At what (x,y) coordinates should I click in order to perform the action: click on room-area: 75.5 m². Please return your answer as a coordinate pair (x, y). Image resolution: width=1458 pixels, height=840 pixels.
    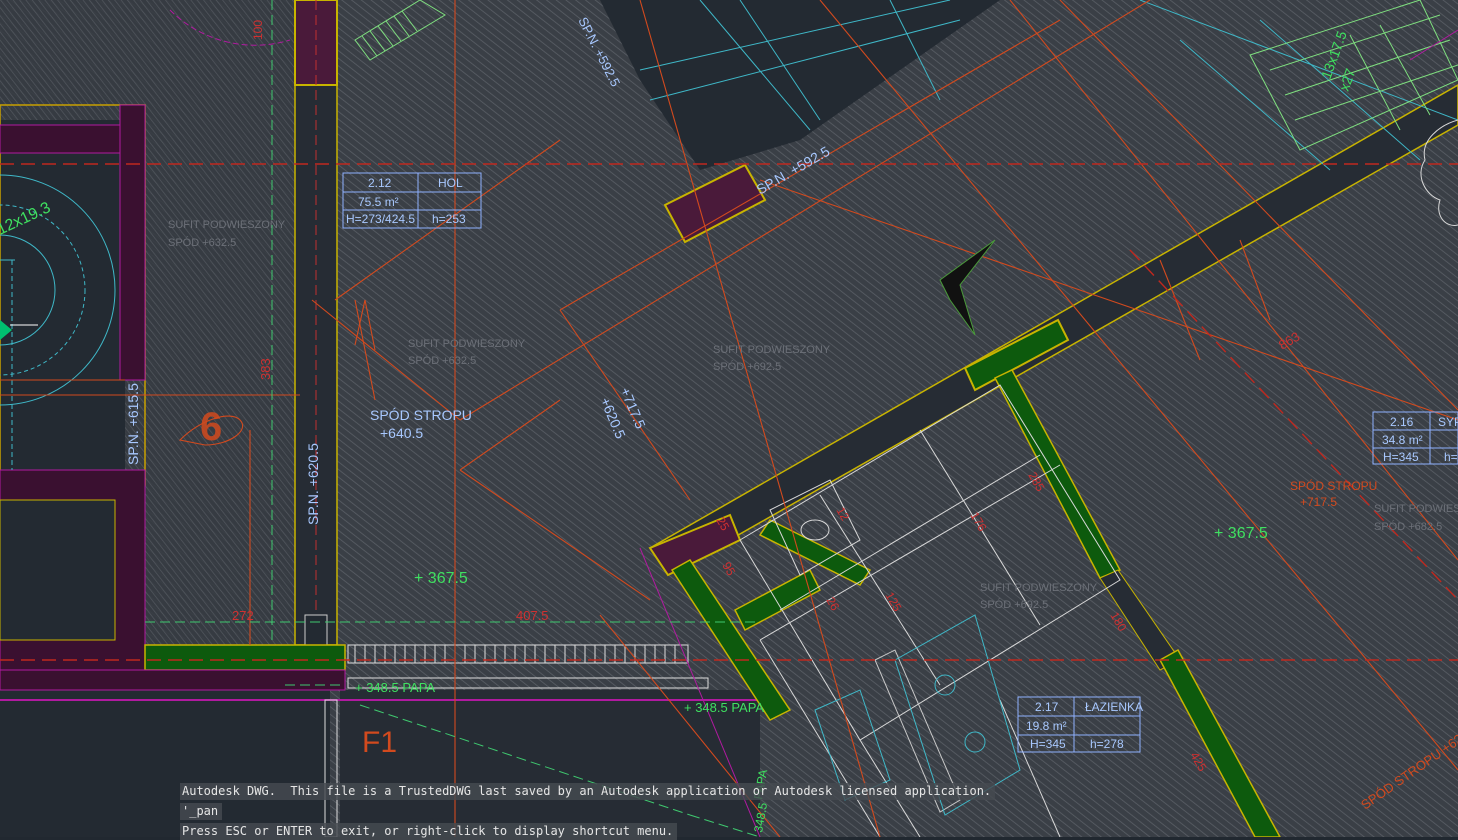
    Looking at the image, I should click on (378, 202).